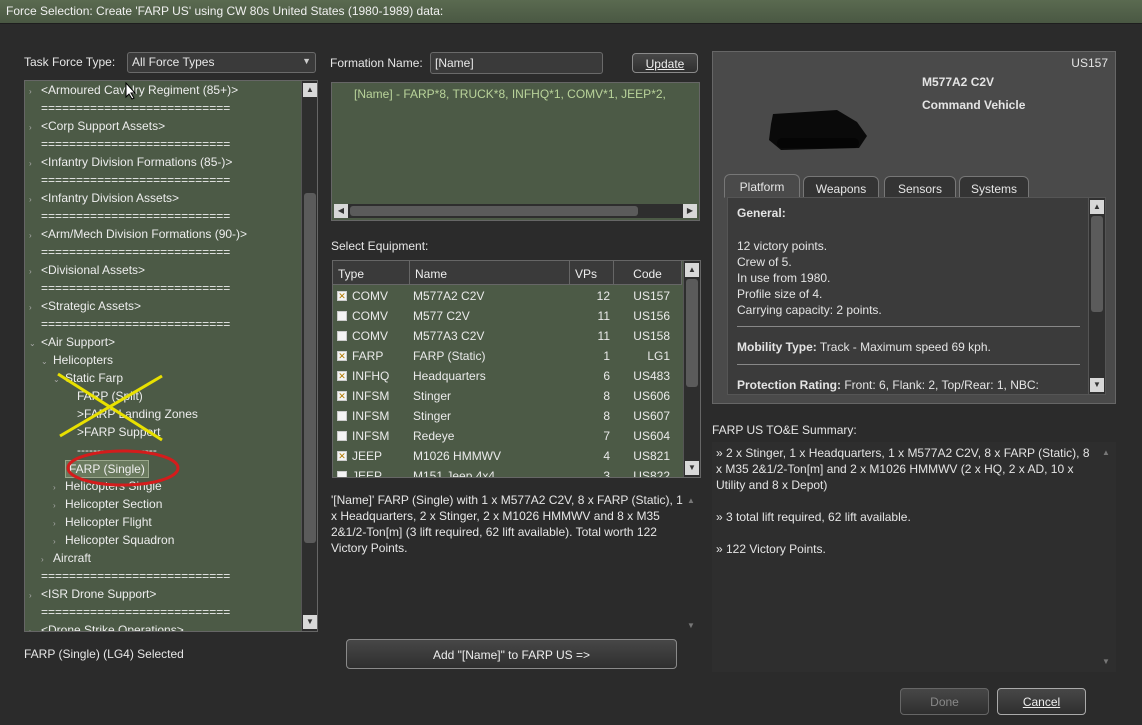  What do you see at coordinates (112, 627) in the screenshot?
I see `tree-item: <Drone Strike Operations>` at bounding box center [112, 627].